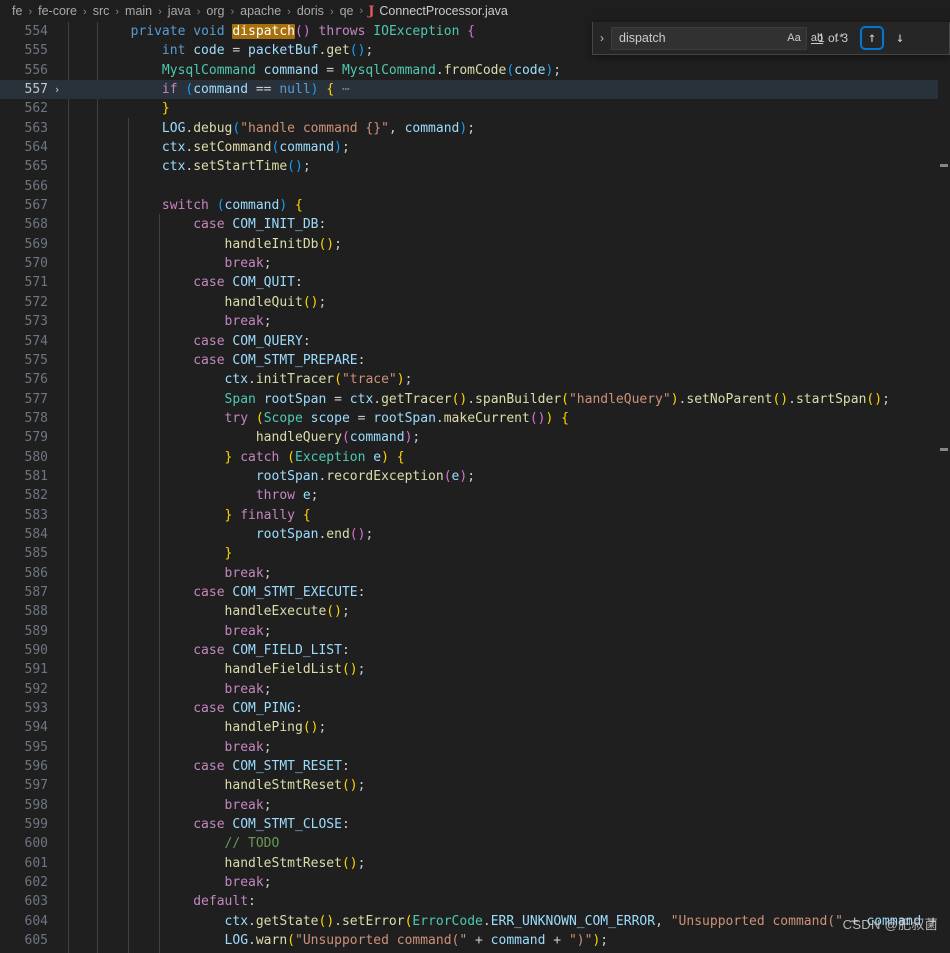 This screenshot has height=953, width=950. I want to click on code-line: 579 handleQuery(command);, so click(475, 437).